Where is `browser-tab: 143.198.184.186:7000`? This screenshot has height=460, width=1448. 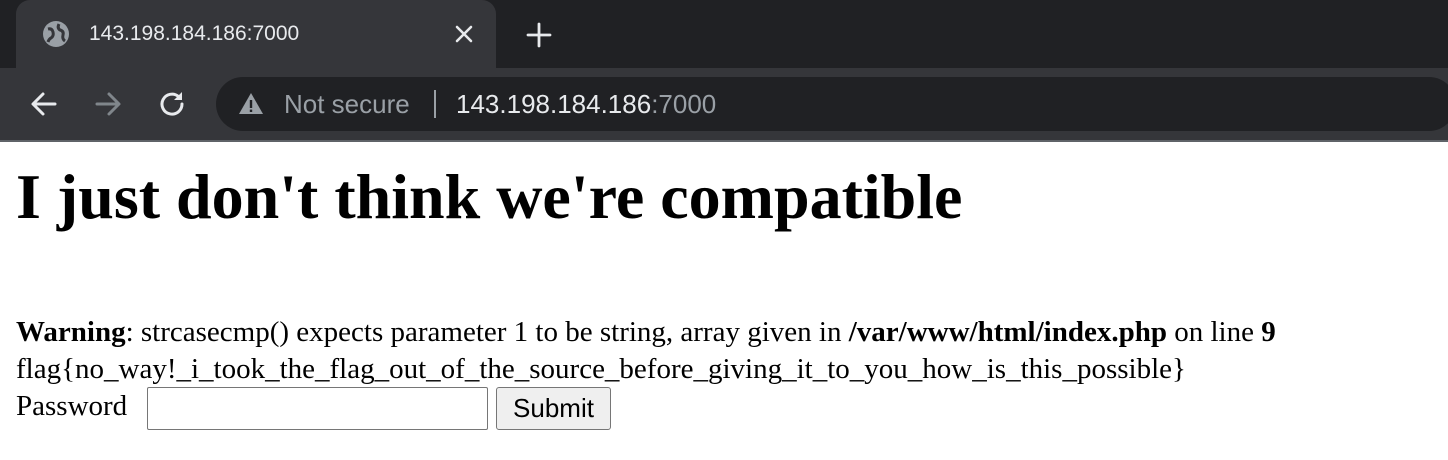 browser-tab: 143.198.184.186:7000 is located at coordinates (256, 34).